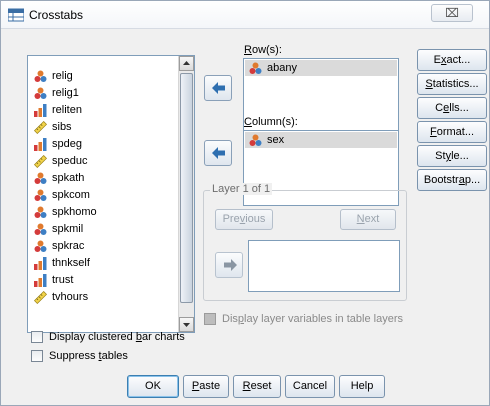  I want to click on variable-list-item: spkcom, so click(104, 195).